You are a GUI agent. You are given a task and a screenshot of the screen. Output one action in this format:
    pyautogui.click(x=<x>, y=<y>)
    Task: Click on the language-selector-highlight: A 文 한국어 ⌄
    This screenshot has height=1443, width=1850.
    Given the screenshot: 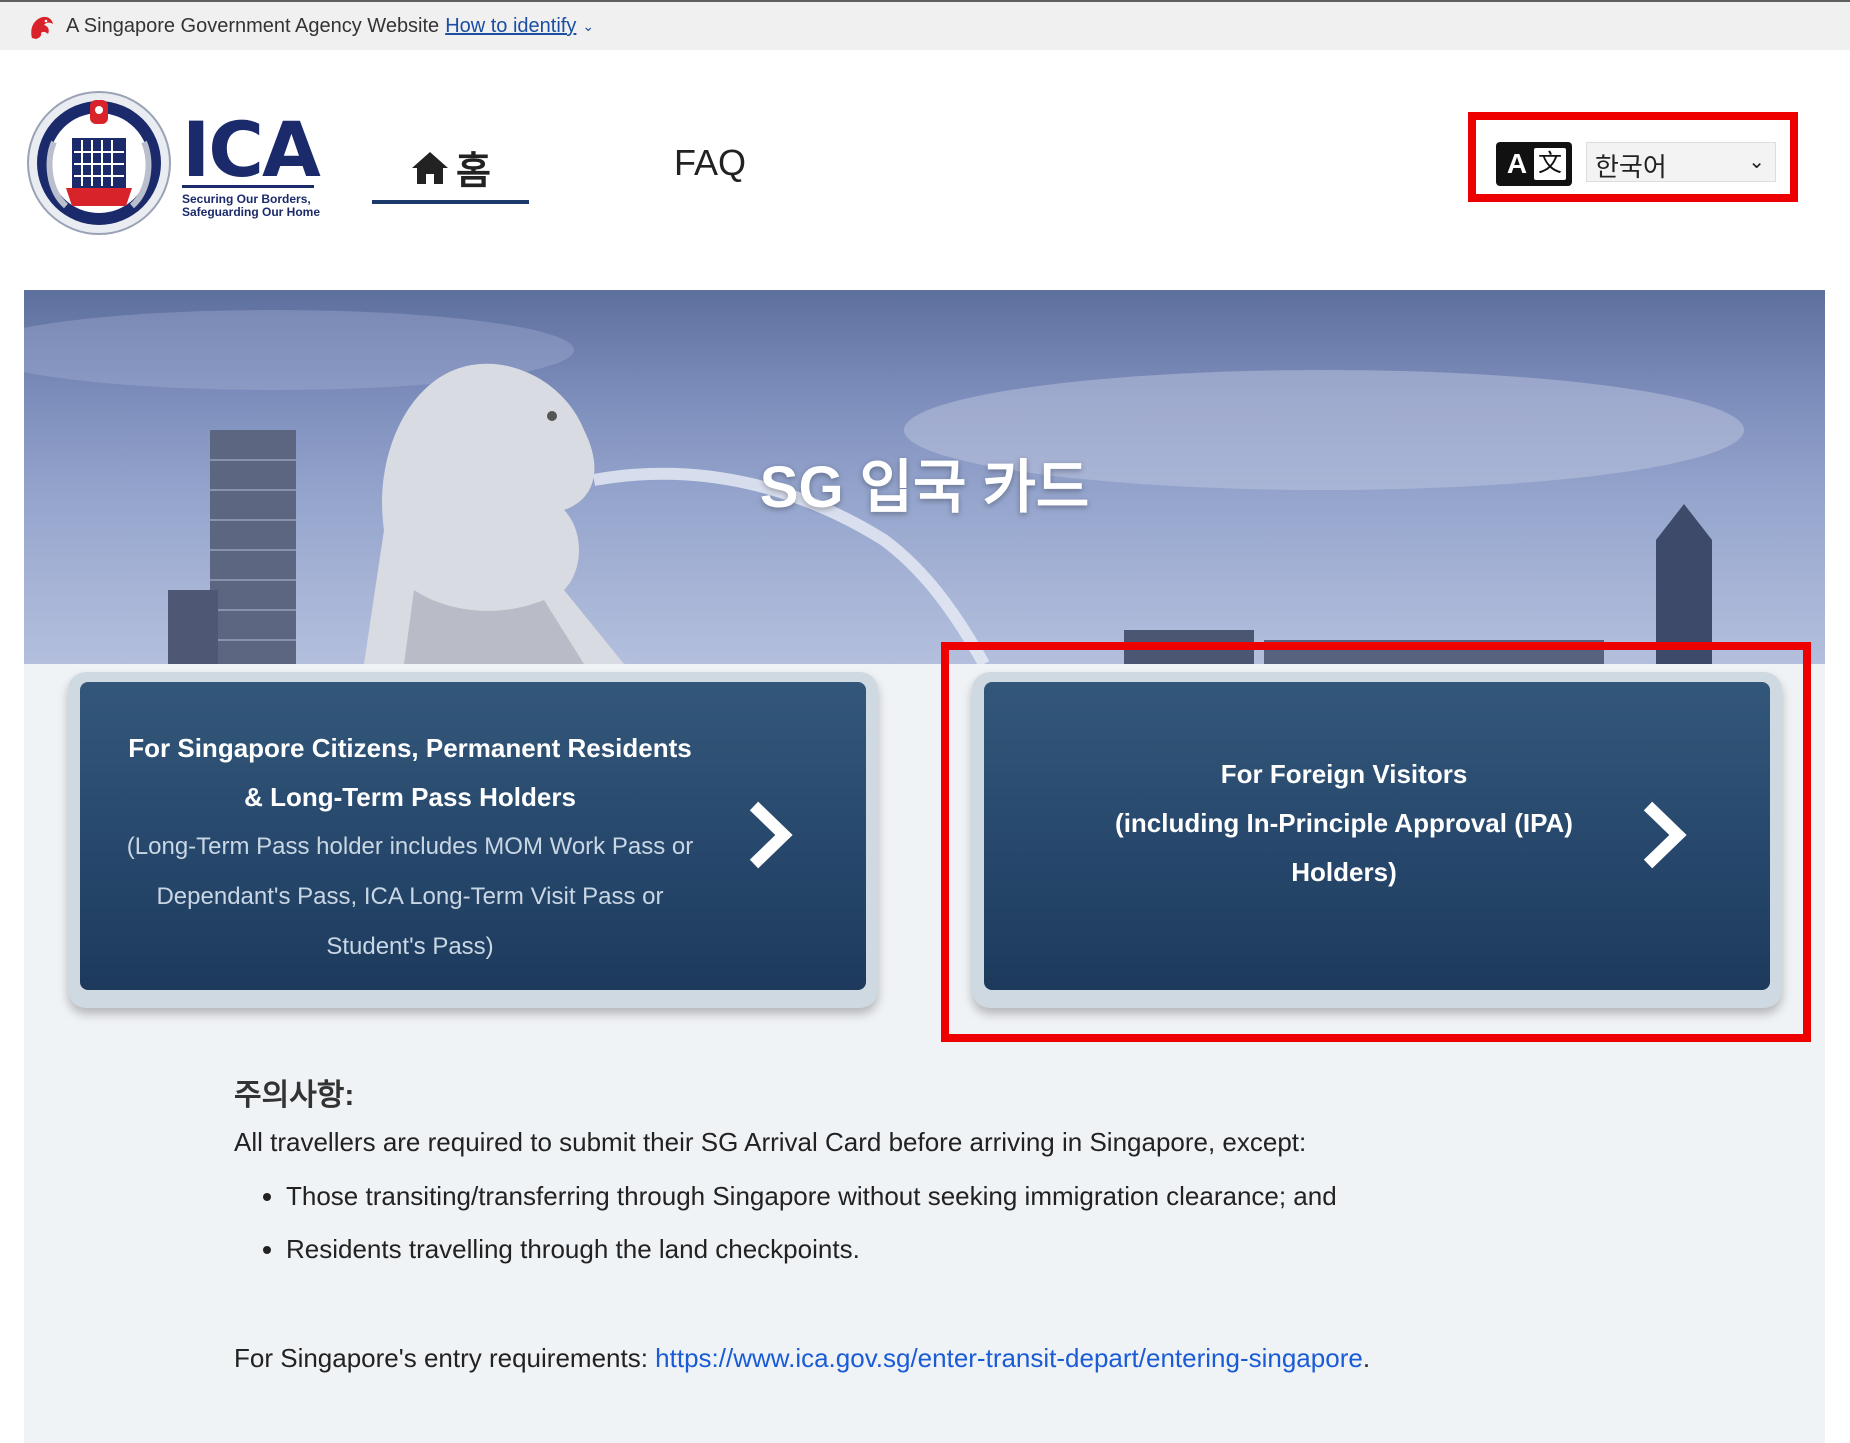 What is the action you would take?
    pyautogui.click(x=1633, y=157)
    